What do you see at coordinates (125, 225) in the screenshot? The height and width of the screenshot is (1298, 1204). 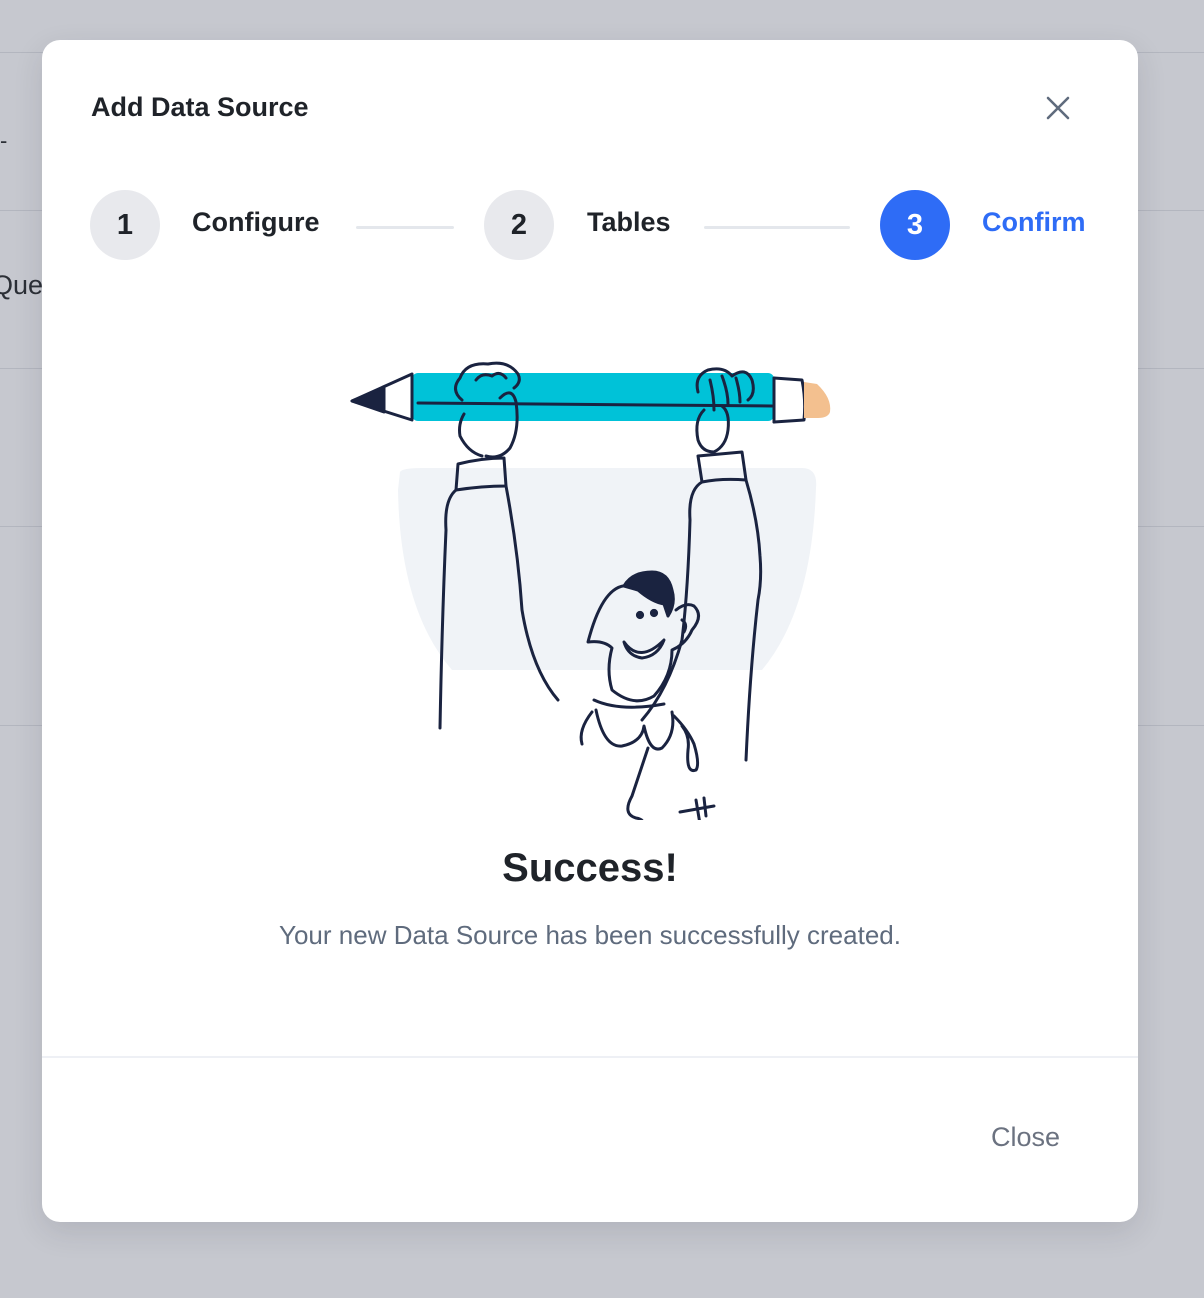 I see `step-1-circle: 1` at bounding box center [125, 225].